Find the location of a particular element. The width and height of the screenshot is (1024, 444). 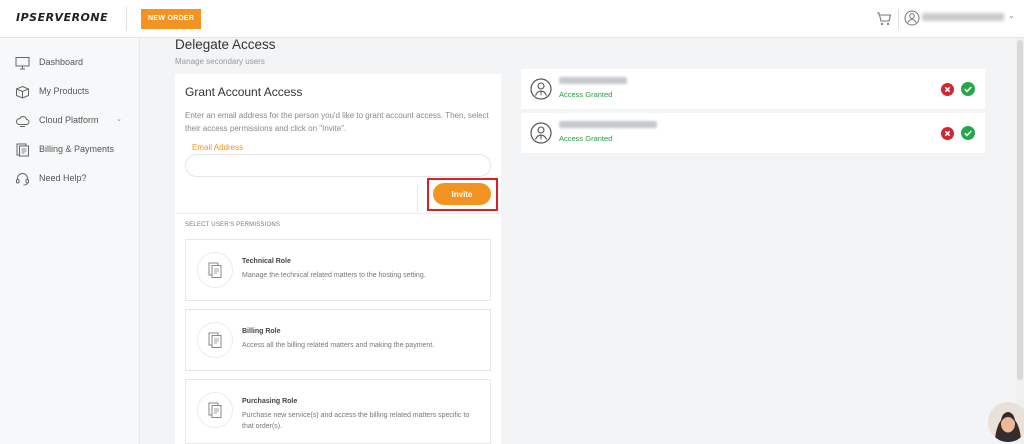

cloud-icon is located at coordinates (22, 121).